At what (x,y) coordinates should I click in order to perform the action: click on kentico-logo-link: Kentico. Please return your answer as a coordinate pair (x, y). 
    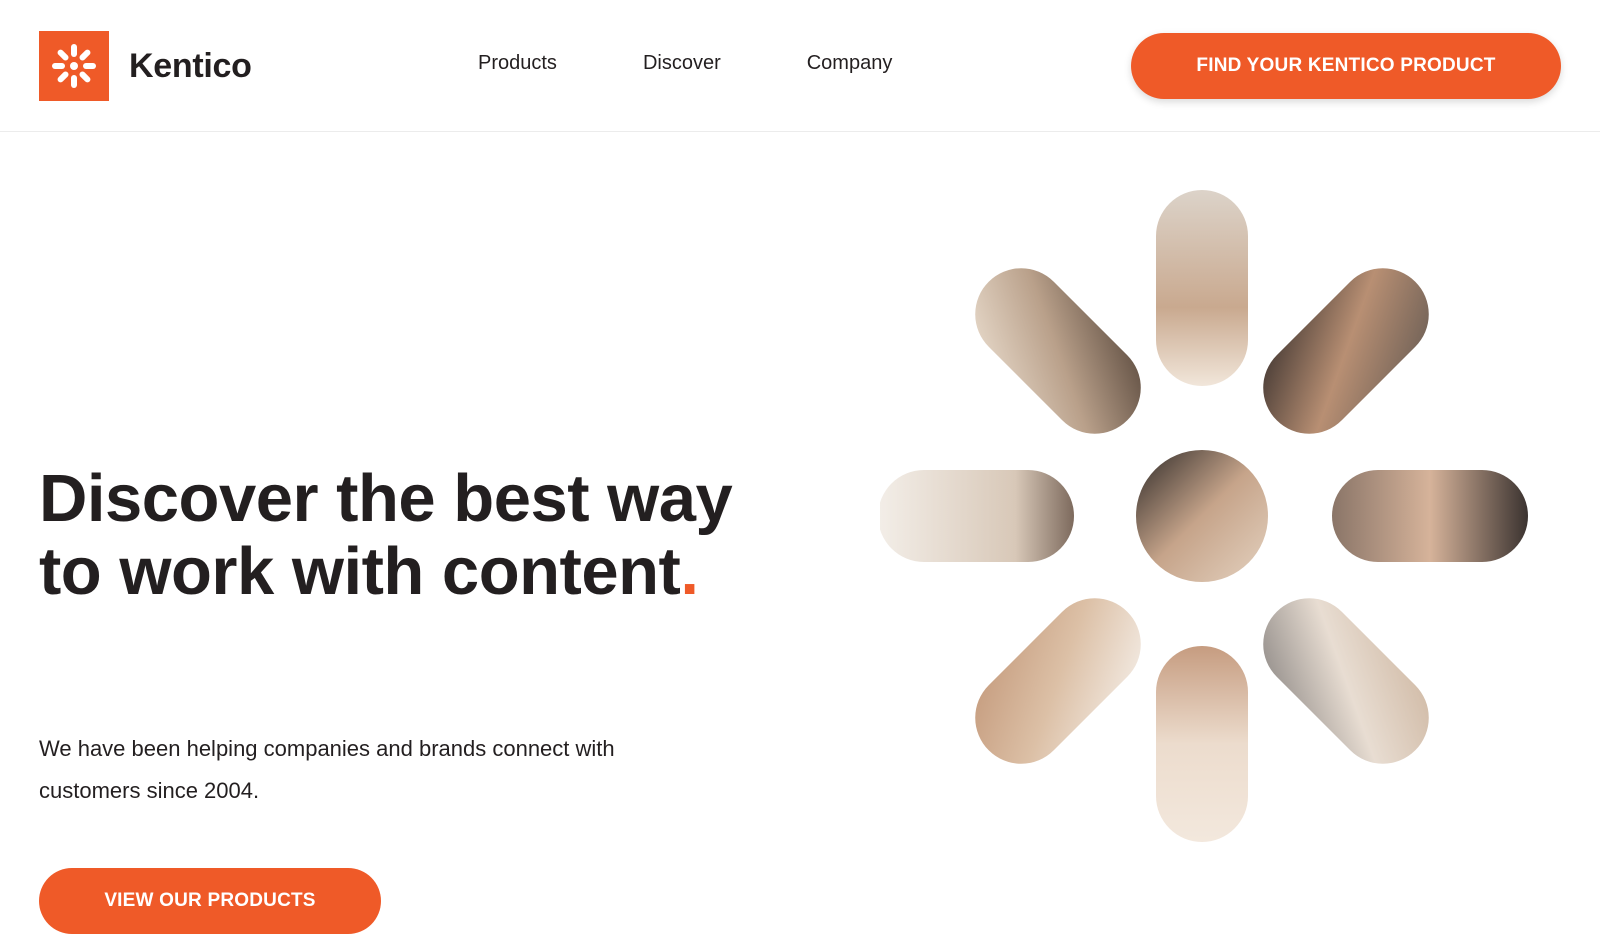
    Looking at the image, I should click on (145, 66).